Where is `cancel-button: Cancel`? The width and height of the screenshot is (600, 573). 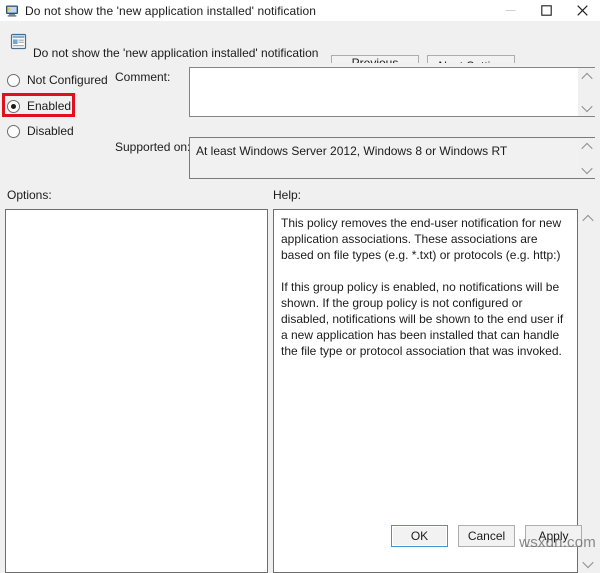
cancel-button: Cancel is located at coordinates (486, 536).